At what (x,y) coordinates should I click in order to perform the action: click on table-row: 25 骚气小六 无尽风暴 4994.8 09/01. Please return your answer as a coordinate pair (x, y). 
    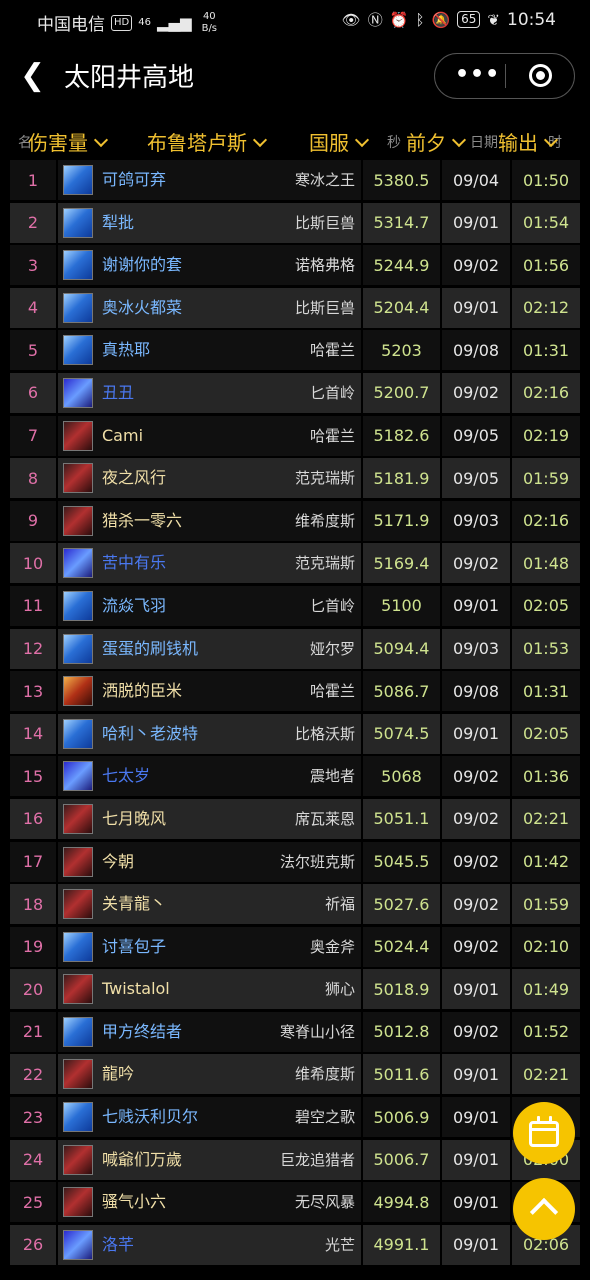
    Looking at the image, I should click on (295, 1203).